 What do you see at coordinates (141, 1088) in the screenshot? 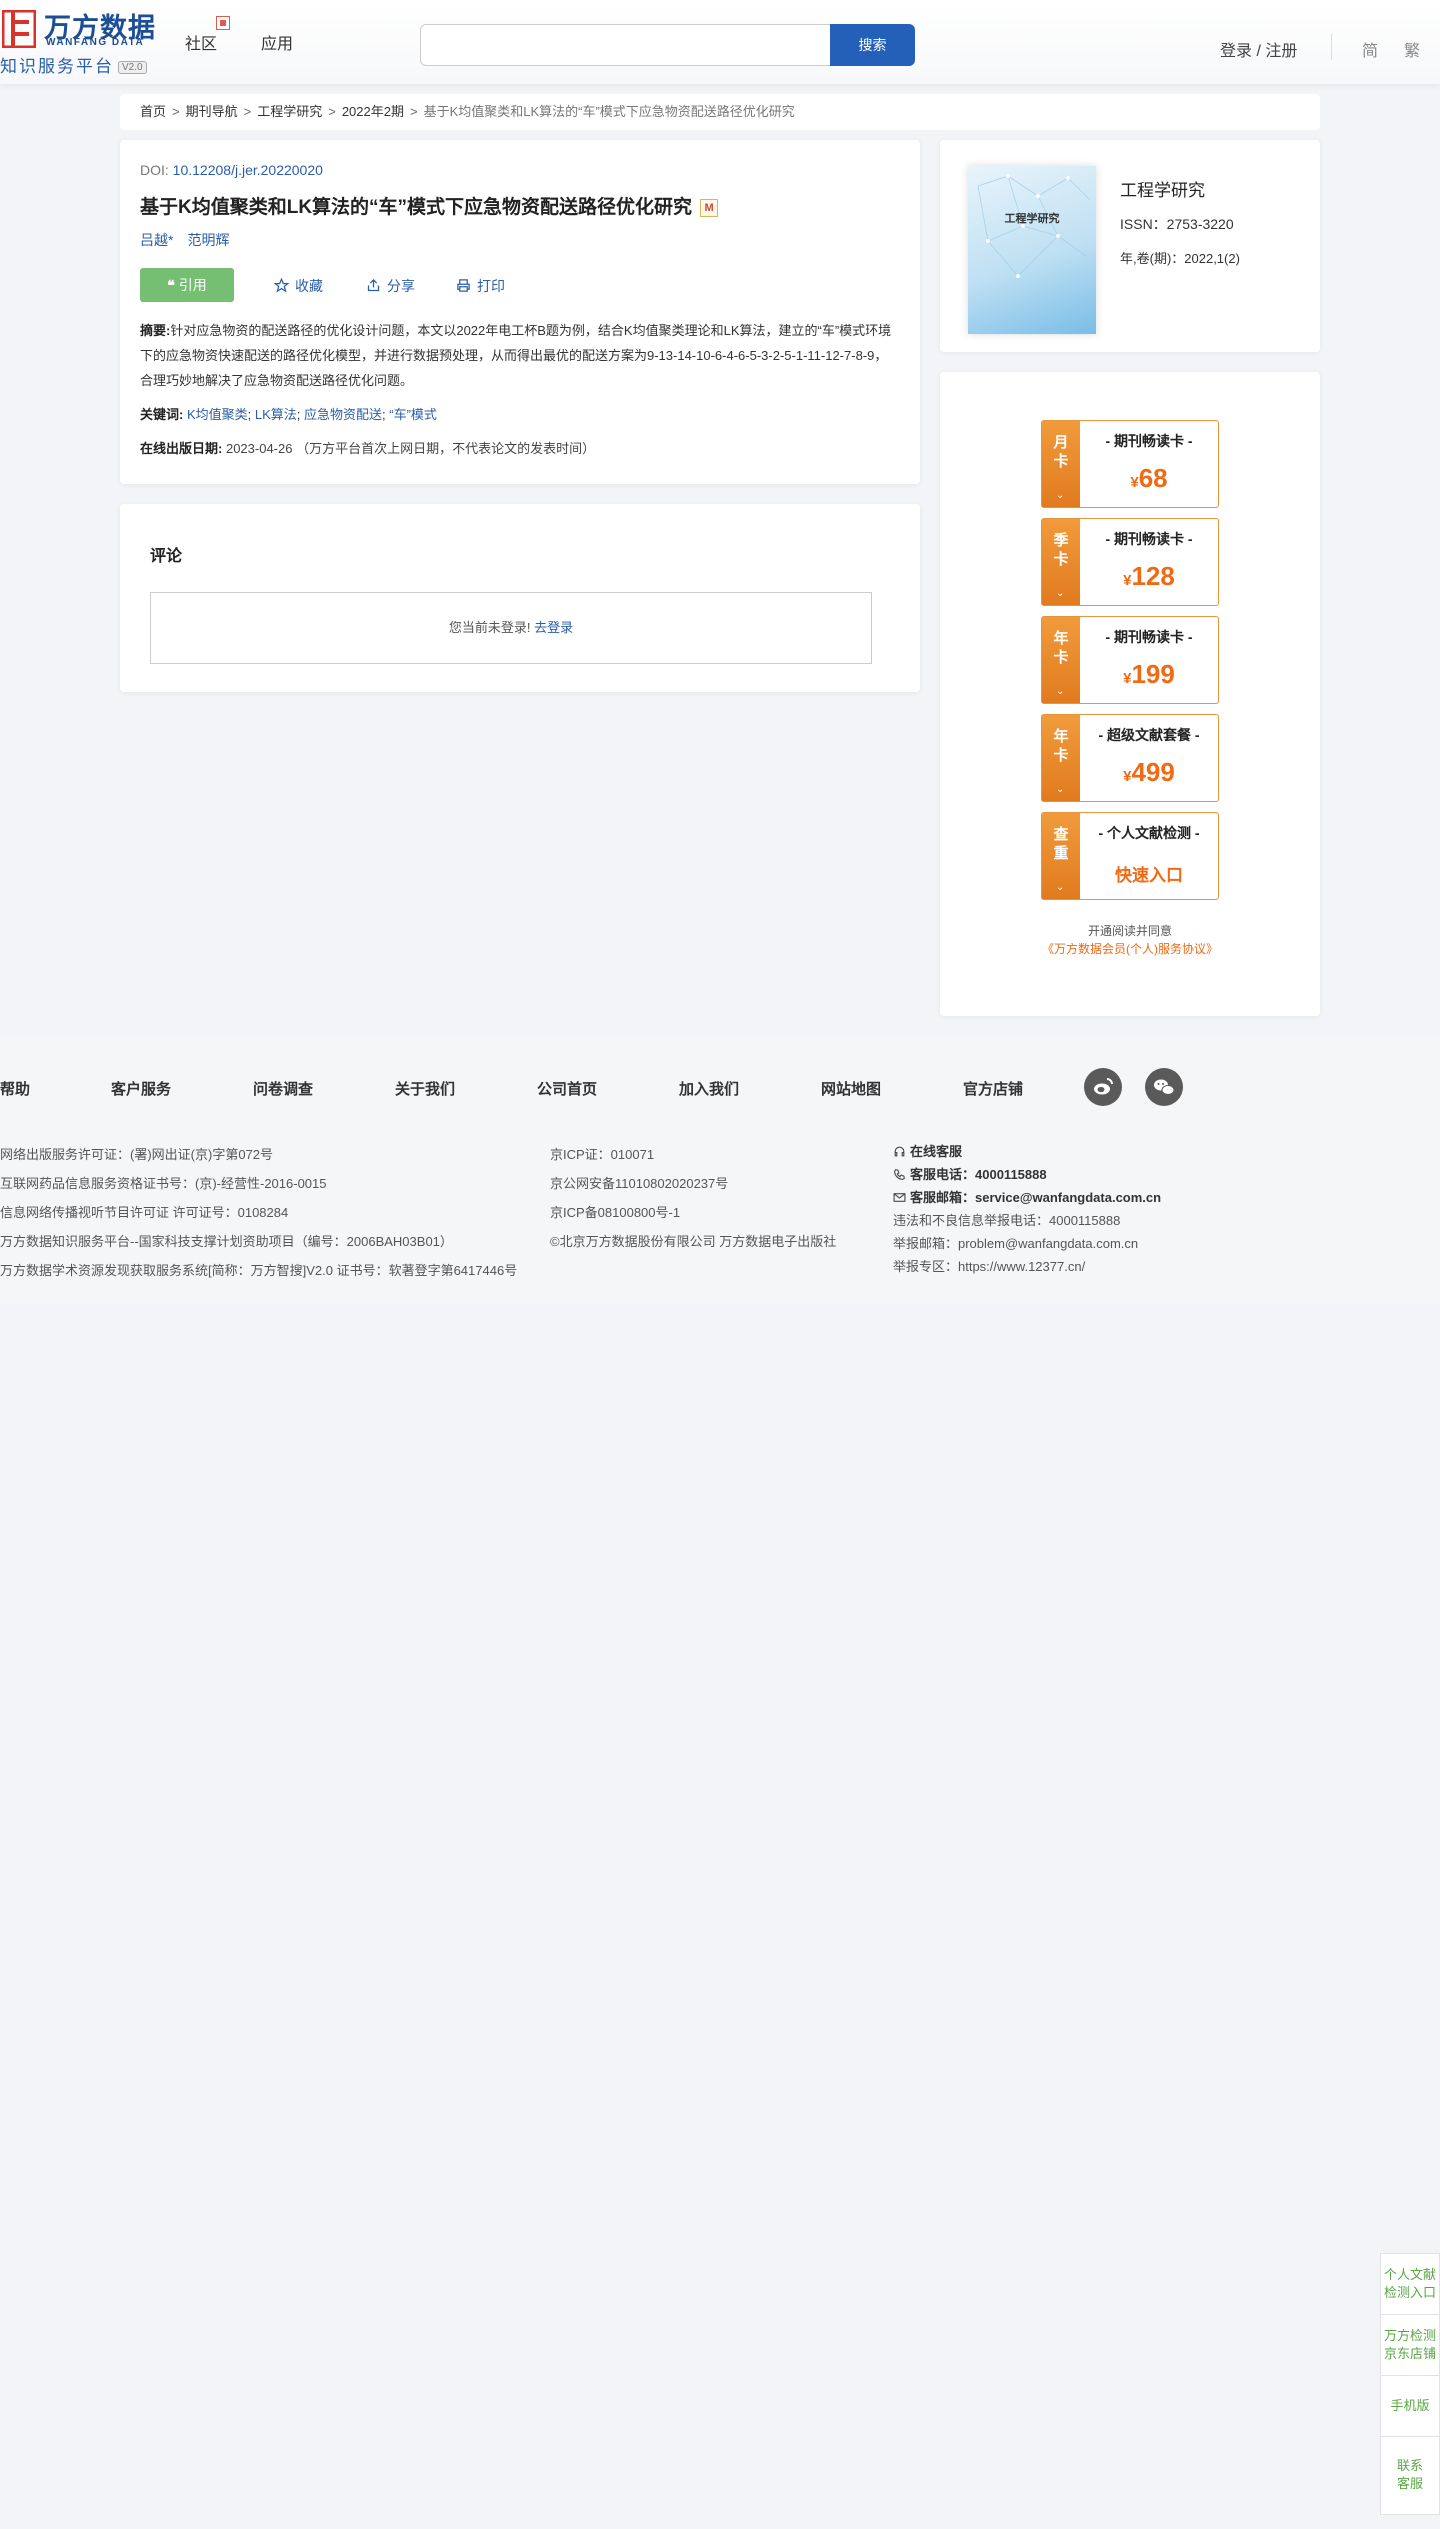
I see `footer-nav-service: 客户服务` at bounding box center [141, 1088].